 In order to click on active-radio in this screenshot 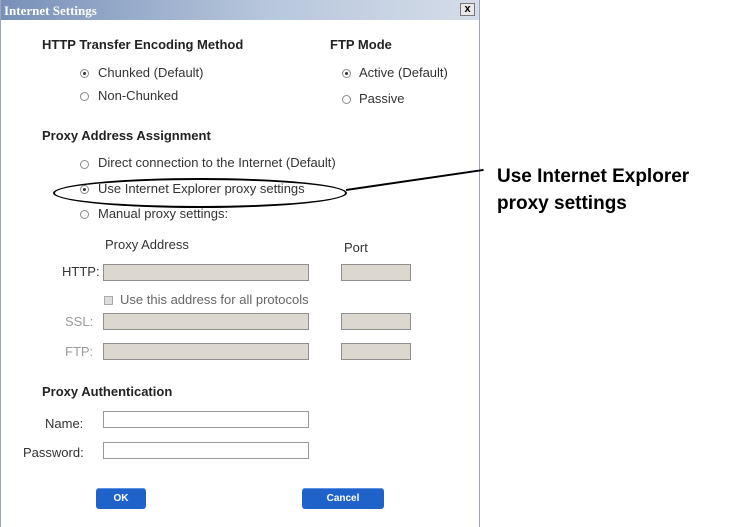, I will do `click(346, 73)`.